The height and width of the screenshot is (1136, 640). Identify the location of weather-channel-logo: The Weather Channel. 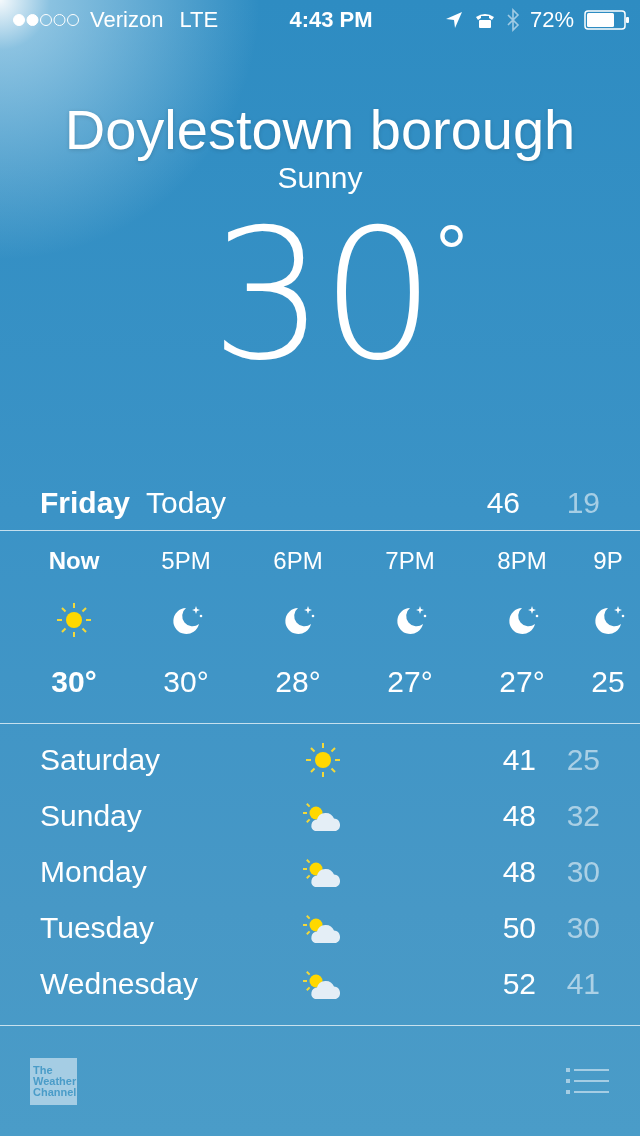
(53, 1081).